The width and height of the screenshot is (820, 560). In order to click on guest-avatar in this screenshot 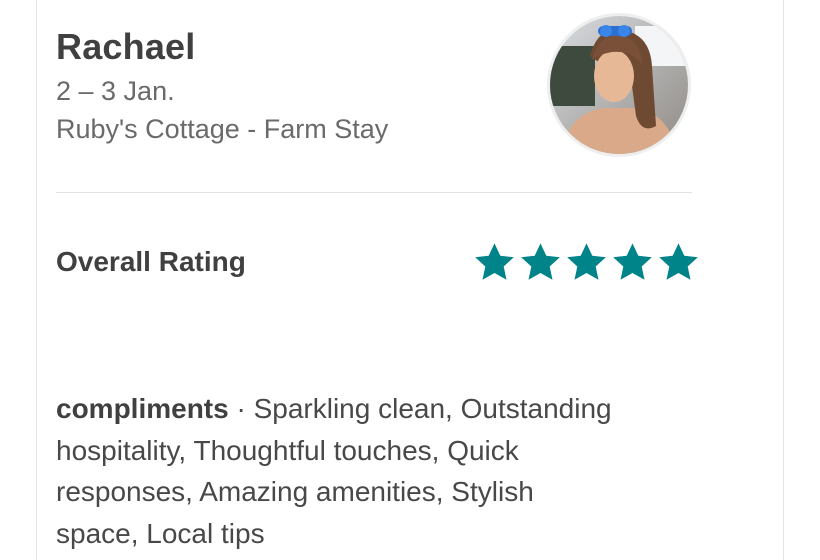, I will do `click(619, 85)`.